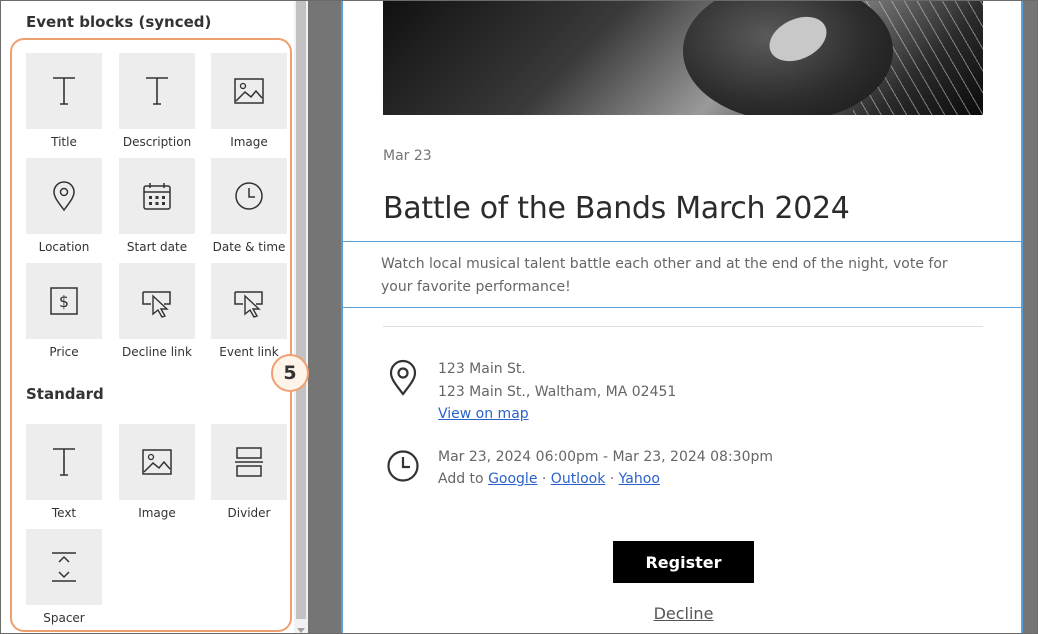 This screenshot has height=634, width=1038. Describe the element at coordinates (249, 462) in the screenshot. I see `divider-icon` at that location.